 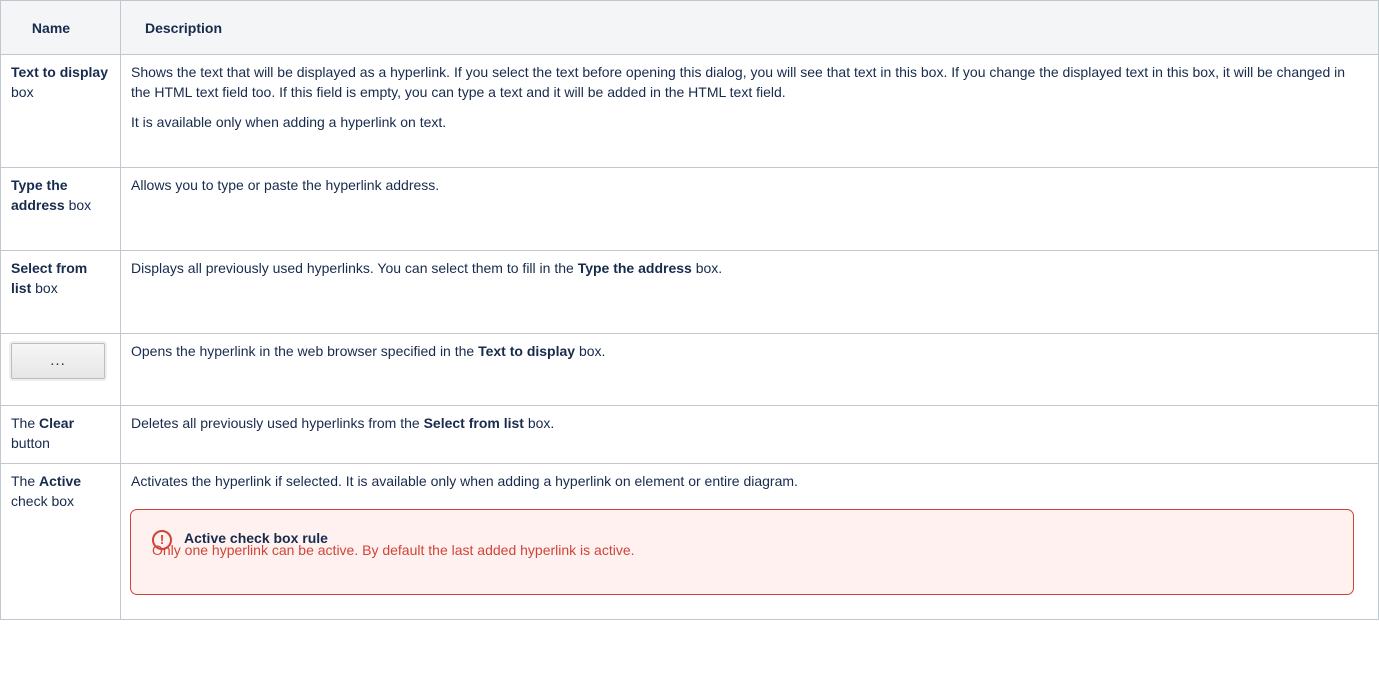 What do you see at coordinates (60, 292) in the screenshot?
I see `row-name-cell: Select from list box` at bounding box center [60, 292].